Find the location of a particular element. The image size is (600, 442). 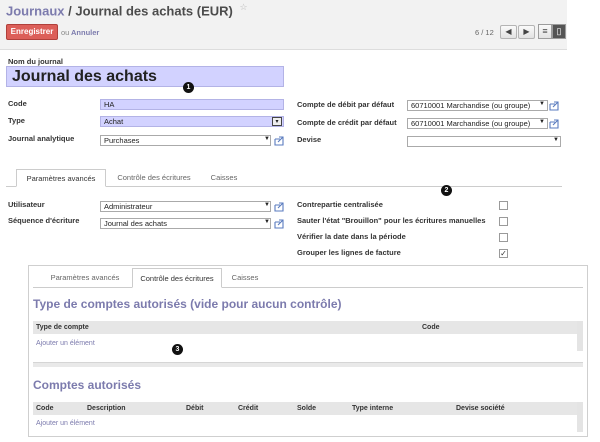

form-view-icon: ▯ is located at coordinates (559, 31).